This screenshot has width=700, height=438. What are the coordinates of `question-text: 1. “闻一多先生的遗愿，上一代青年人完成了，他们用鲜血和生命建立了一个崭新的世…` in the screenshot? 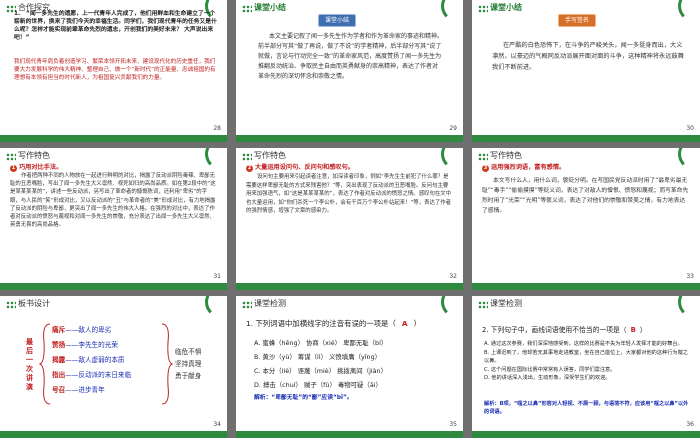 It's located at (115, 26).